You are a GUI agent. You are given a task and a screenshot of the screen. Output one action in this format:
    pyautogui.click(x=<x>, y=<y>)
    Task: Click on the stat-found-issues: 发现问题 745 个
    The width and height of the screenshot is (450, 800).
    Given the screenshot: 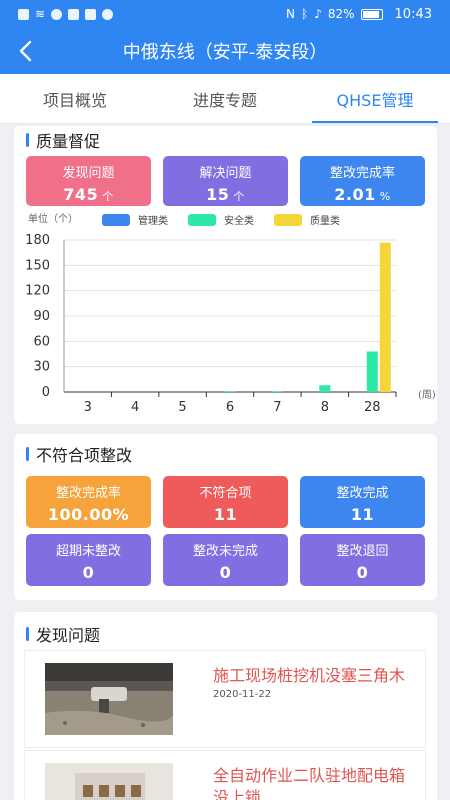 What is the action you would take?
    pyautogui.click(x=88, y=181)
    